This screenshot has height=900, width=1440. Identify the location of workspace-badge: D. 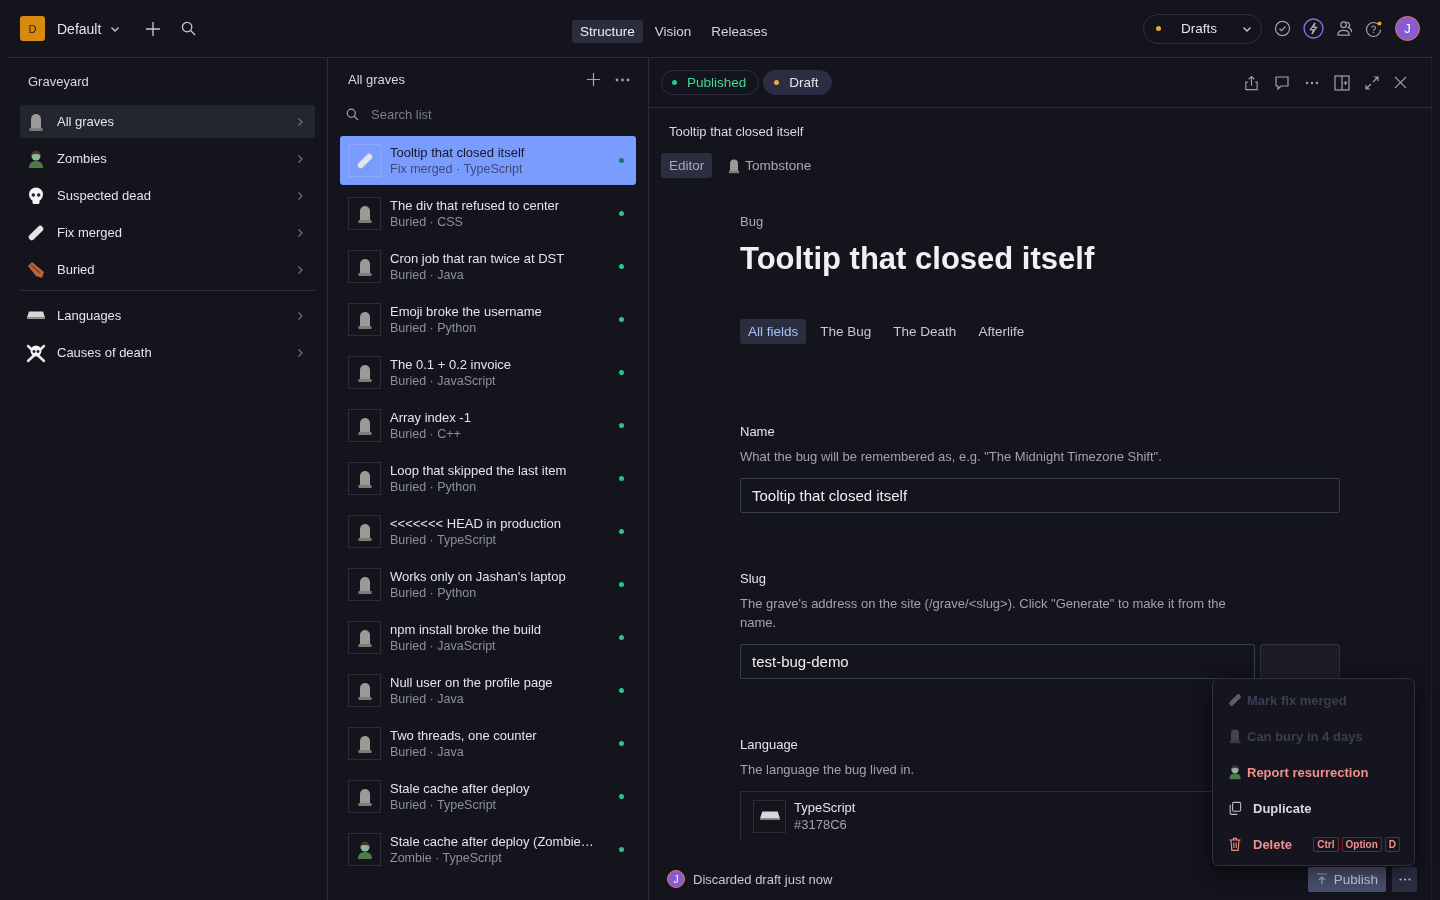
(32, 28).